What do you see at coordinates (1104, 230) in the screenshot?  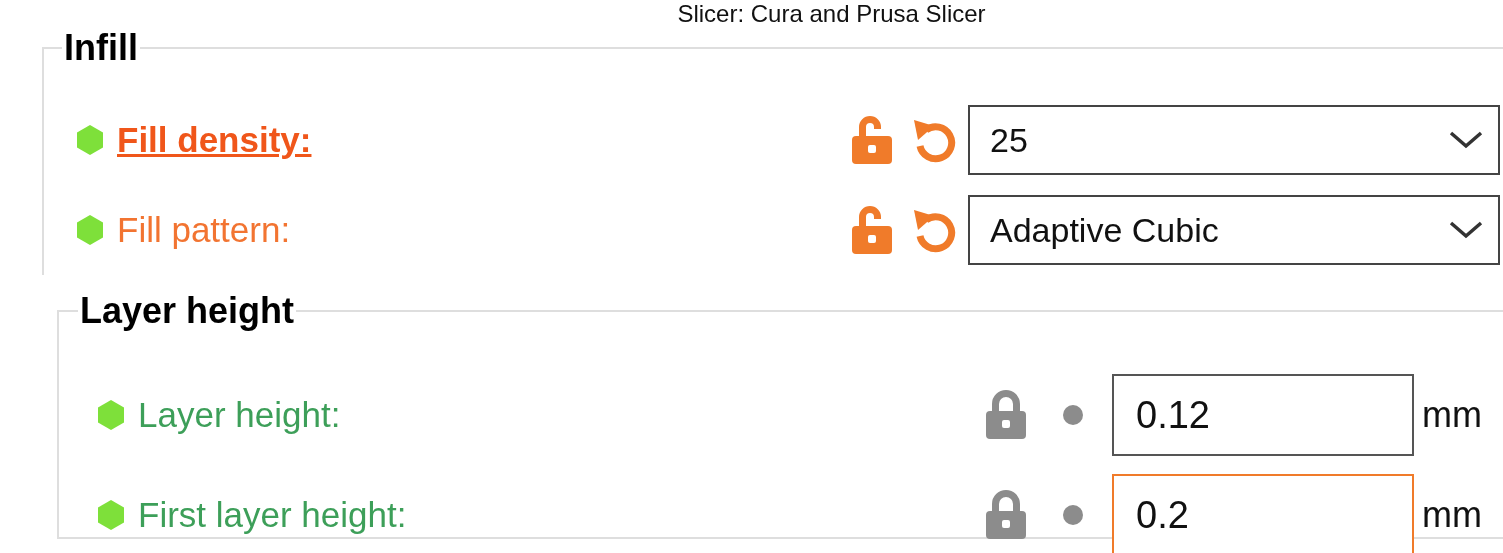 I see `dropdown-value: Adaptive Cubic` at bounding box center [1104, 230].